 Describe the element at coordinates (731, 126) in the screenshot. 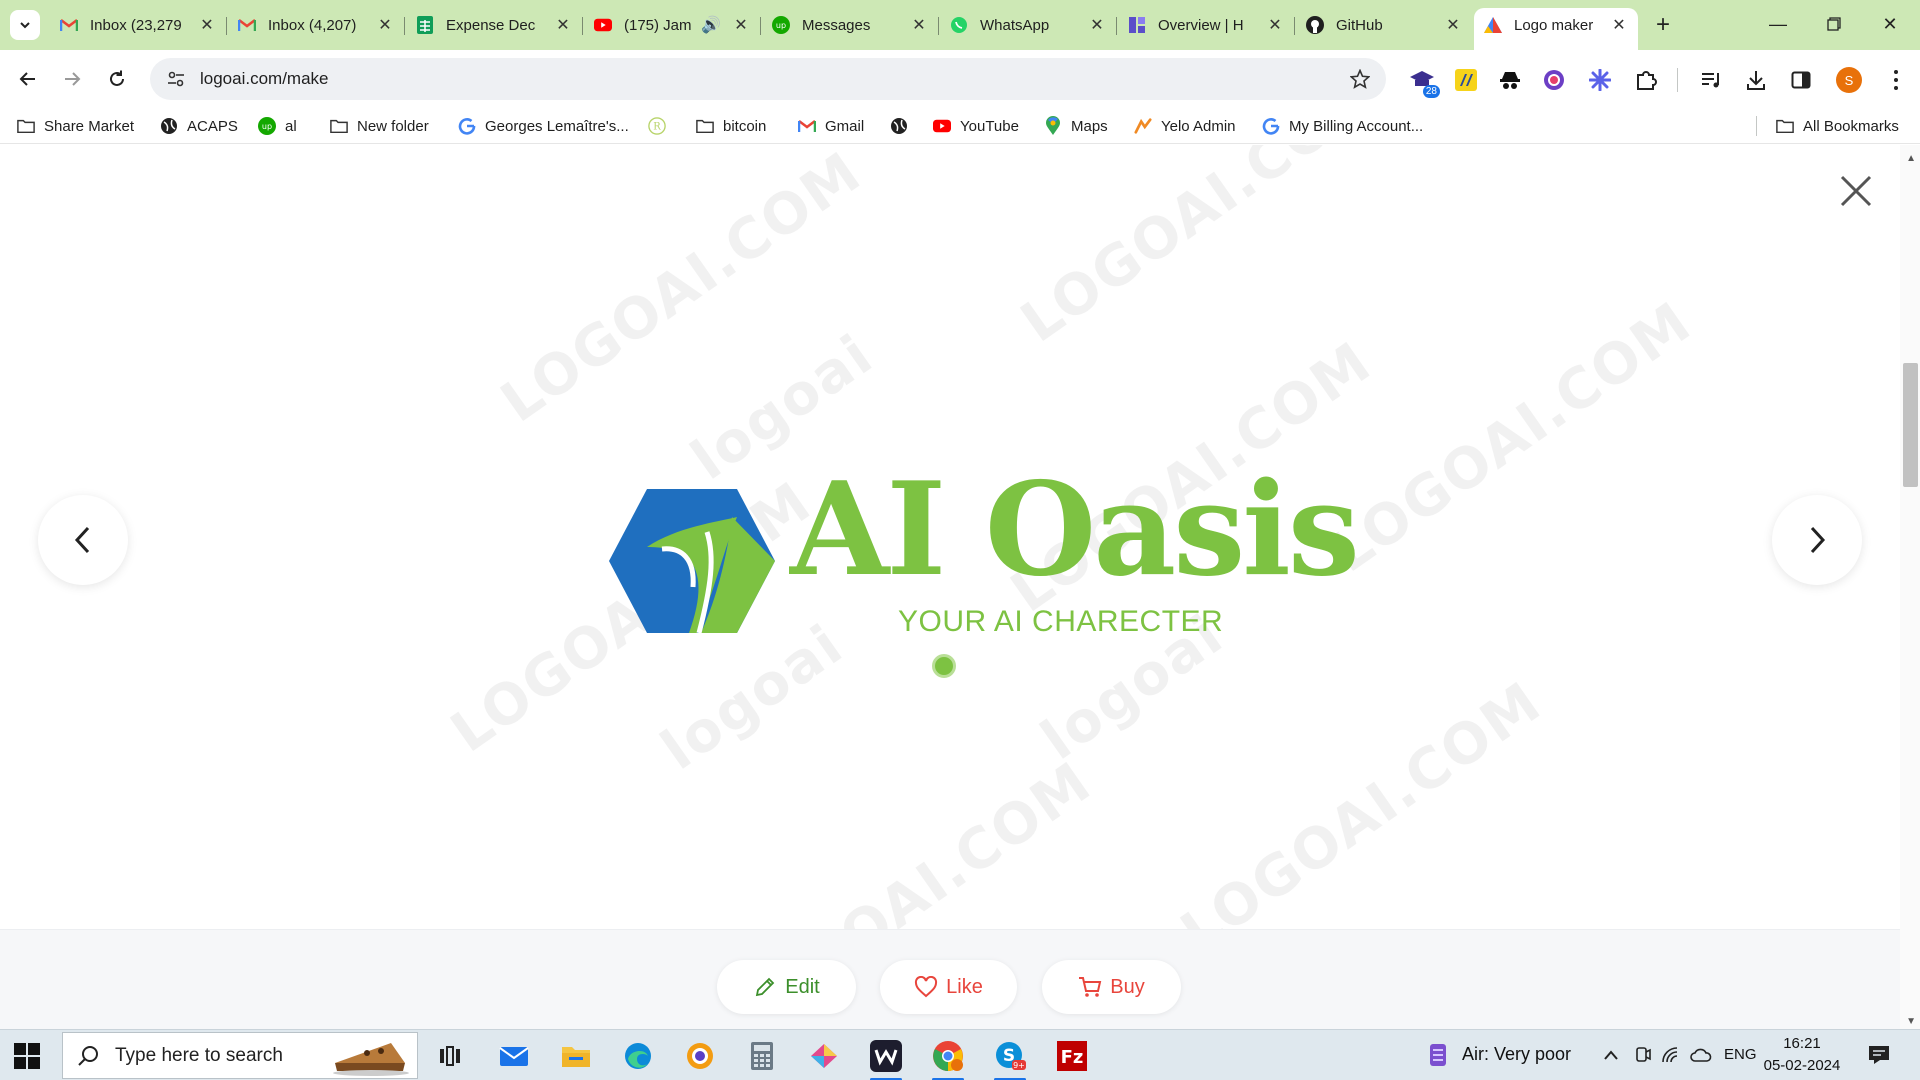

I see `bookmark-bitcoin: bitcoin` at that location.